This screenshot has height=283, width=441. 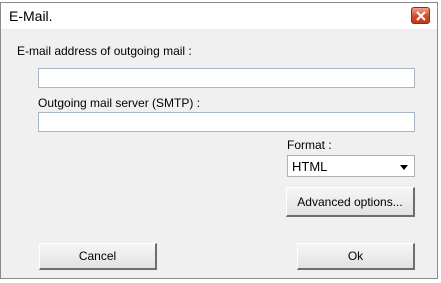 What do you see at coordinates (226, 122) in the screenshot?
I see `smtp-server-field` at bounding box center [226, 122].